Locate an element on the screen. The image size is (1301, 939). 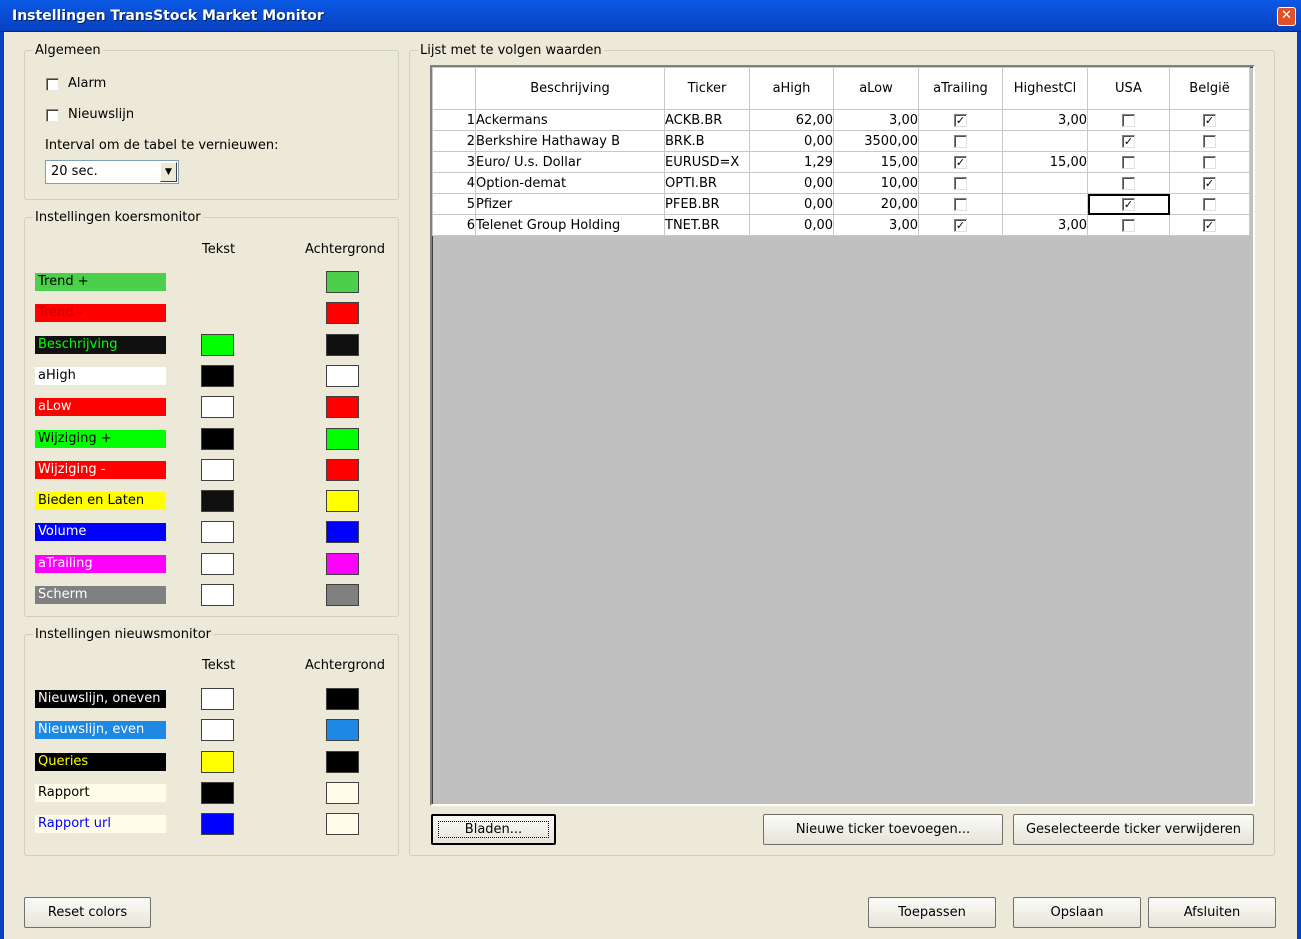
col-header-usa: USA is located at coordinates (1128, 88).